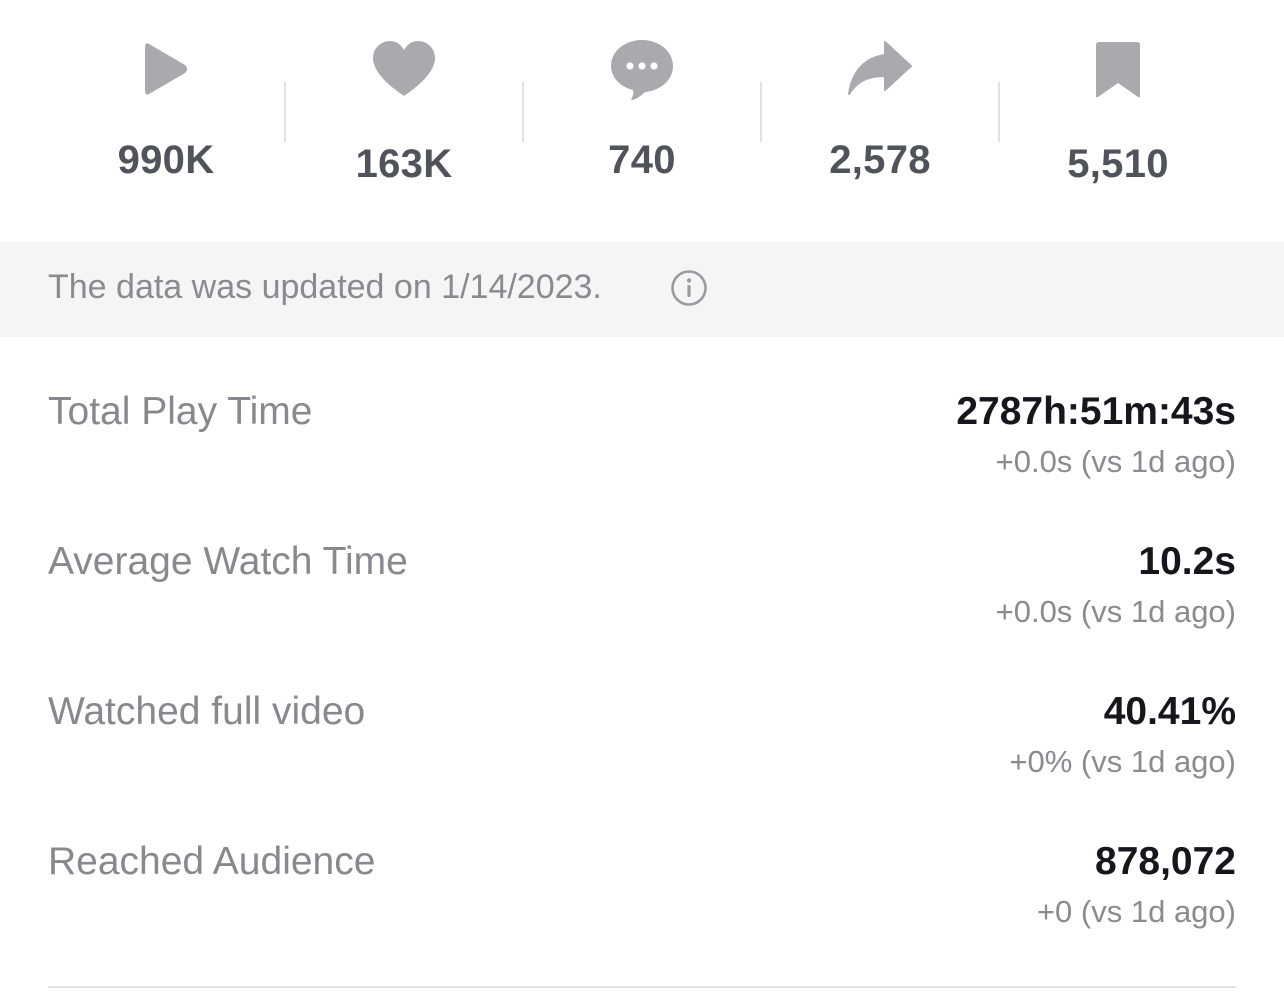  I want to click on metric-value: 878,072, so click(1165, 861).